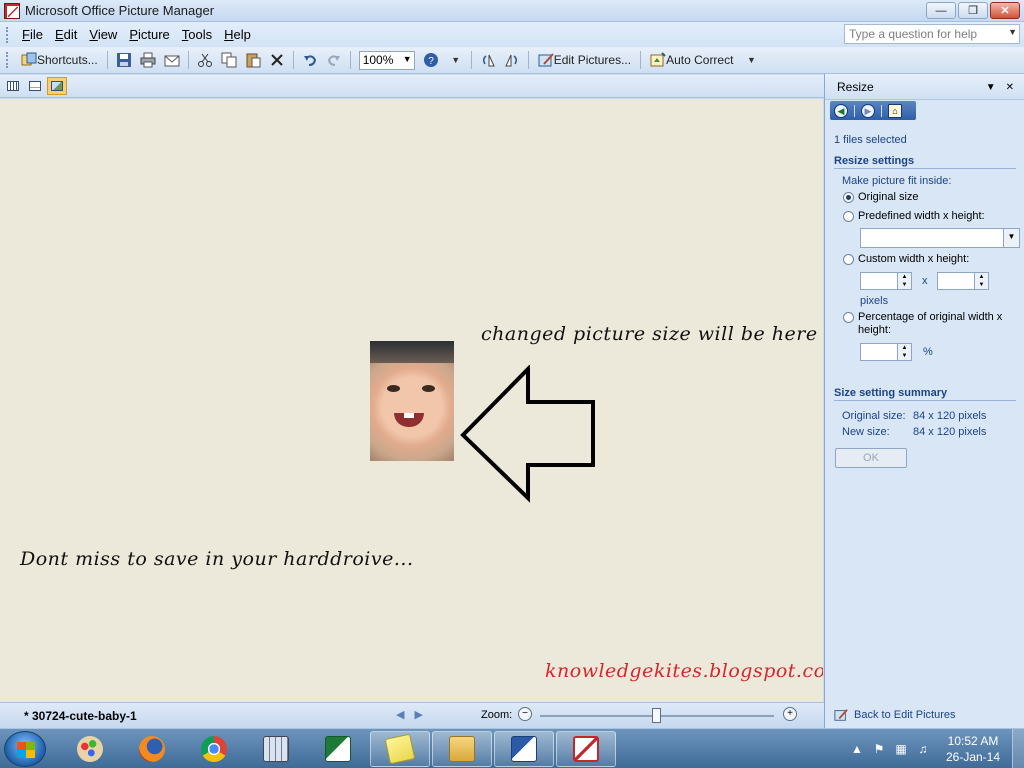  Describe the element at coordinates (848, 317) in the screenshot. I see `percentage-radio` at that location.